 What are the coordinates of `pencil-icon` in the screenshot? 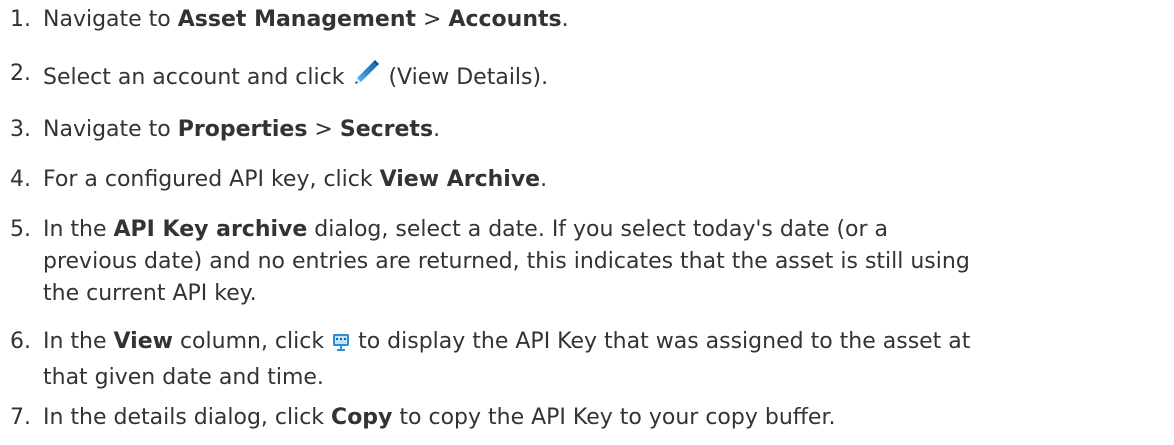 It's located at (366, 78).